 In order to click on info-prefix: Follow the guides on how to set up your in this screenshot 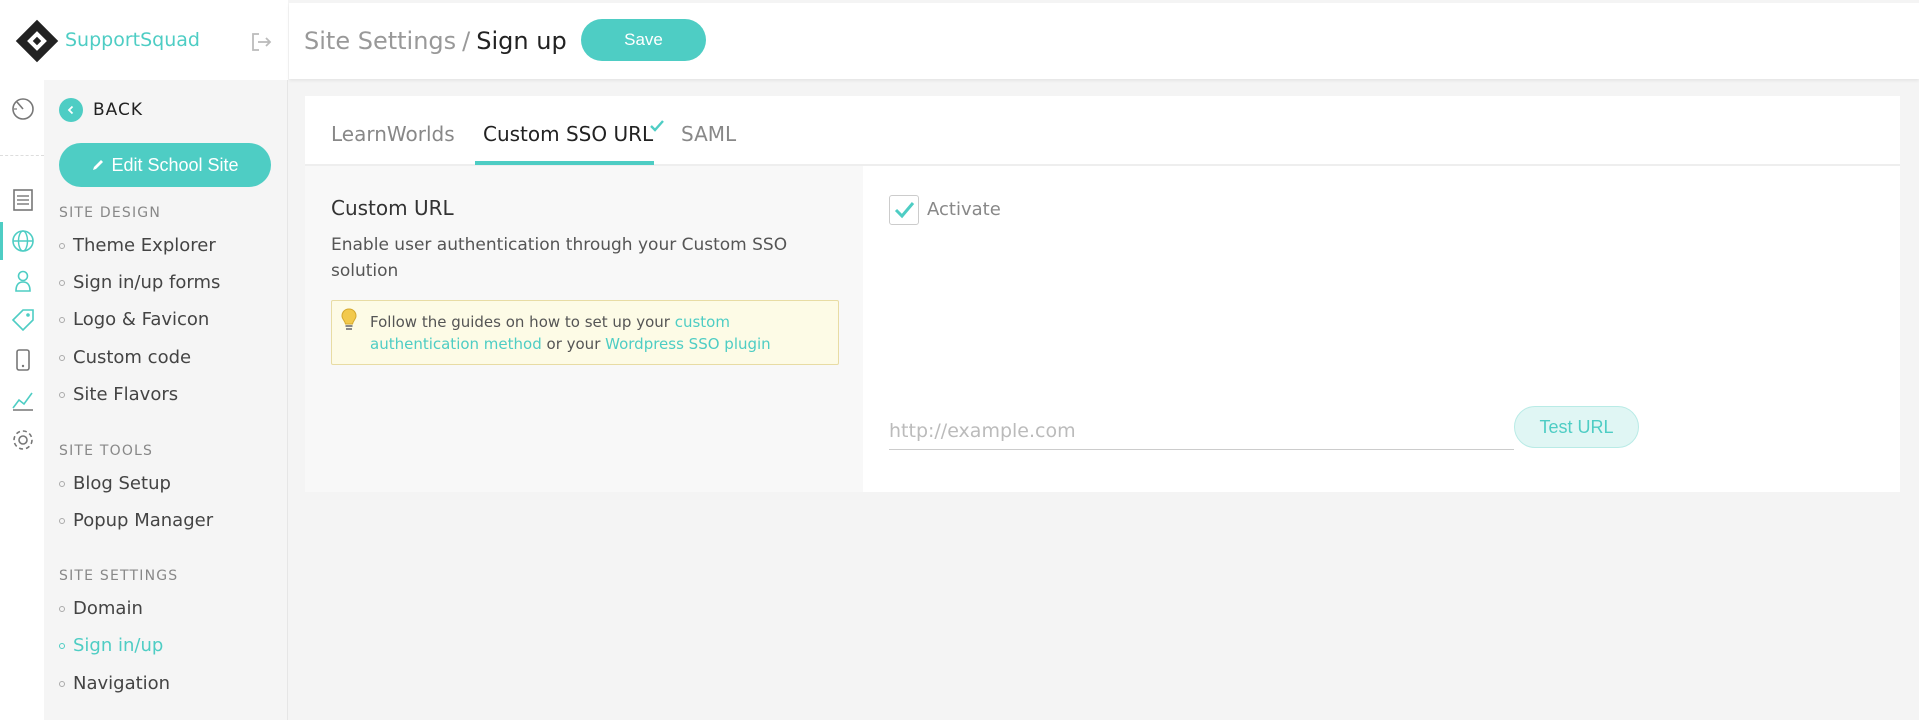, I will do `click(522, 322)`.